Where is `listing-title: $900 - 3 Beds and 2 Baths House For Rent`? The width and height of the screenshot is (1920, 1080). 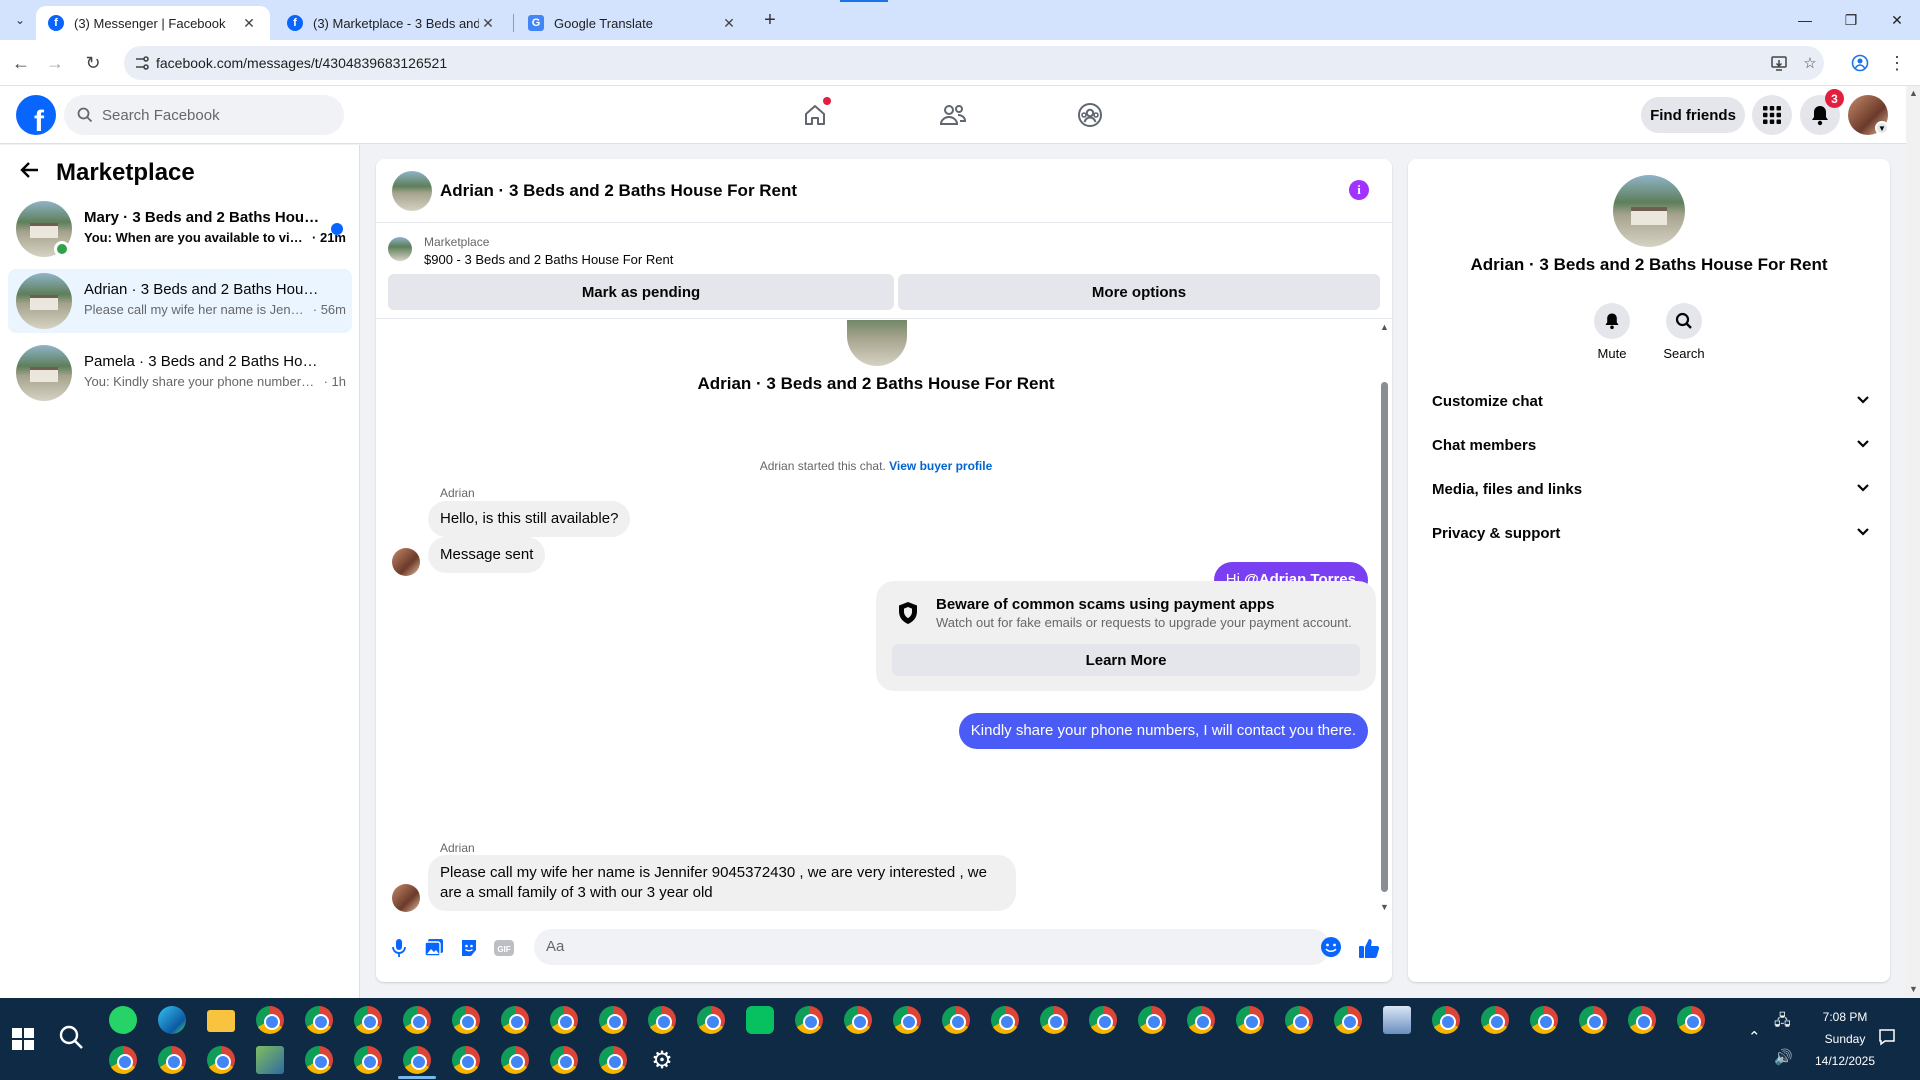 listing-title: $900 - 3 Beds and 2 Baths House For Rent is located at coordinates (548, 259).